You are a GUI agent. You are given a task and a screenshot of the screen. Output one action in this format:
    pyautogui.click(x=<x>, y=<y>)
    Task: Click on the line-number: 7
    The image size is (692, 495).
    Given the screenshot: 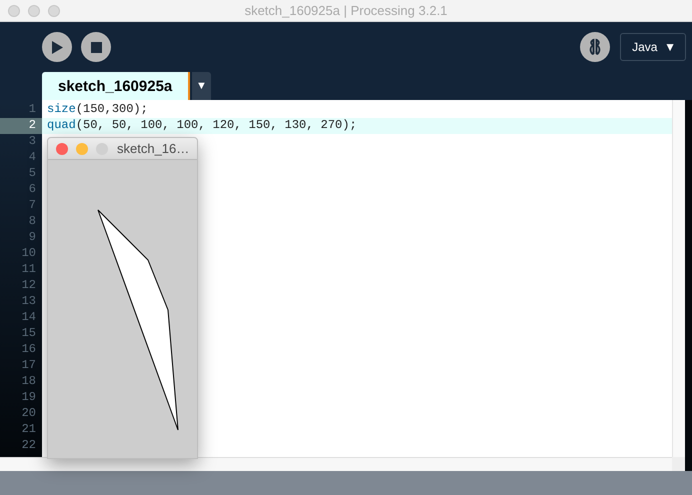 What is the action you would take?
    pyautogui.click(x=32, y=206)
    